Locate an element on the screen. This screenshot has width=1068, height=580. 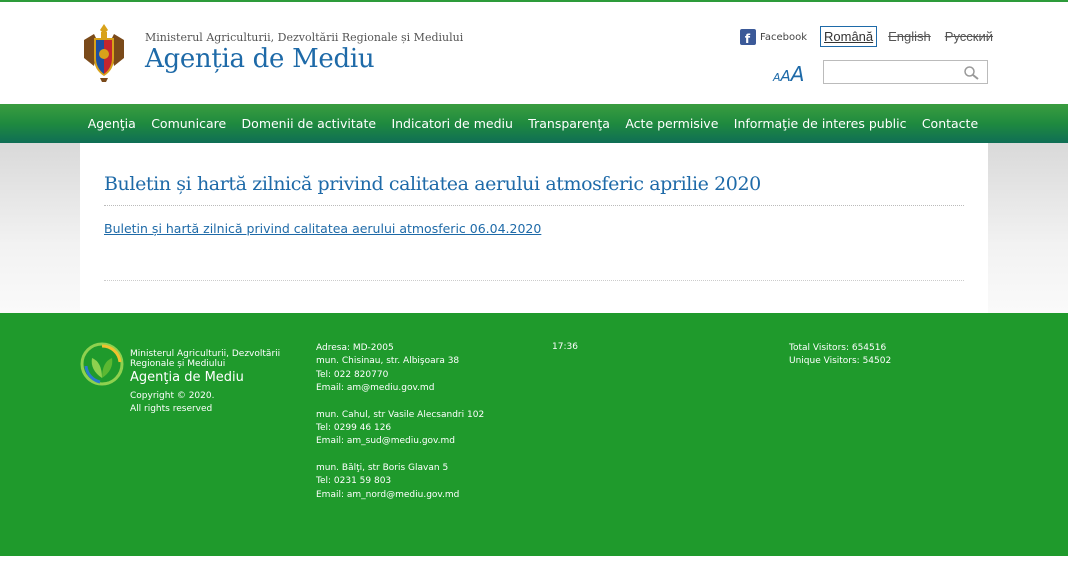
font-size-small: A is located at coordinates (777, 77).